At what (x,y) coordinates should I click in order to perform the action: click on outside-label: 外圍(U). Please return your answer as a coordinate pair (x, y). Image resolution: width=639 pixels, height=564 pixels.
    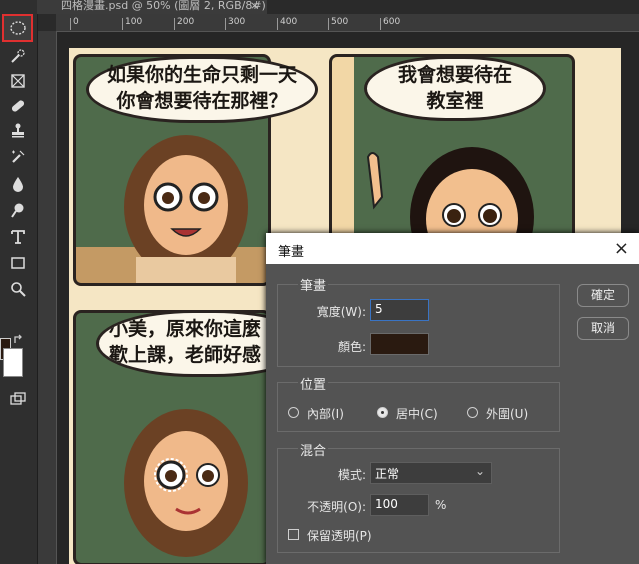
    Looking at the image, I should click on (507, 413).